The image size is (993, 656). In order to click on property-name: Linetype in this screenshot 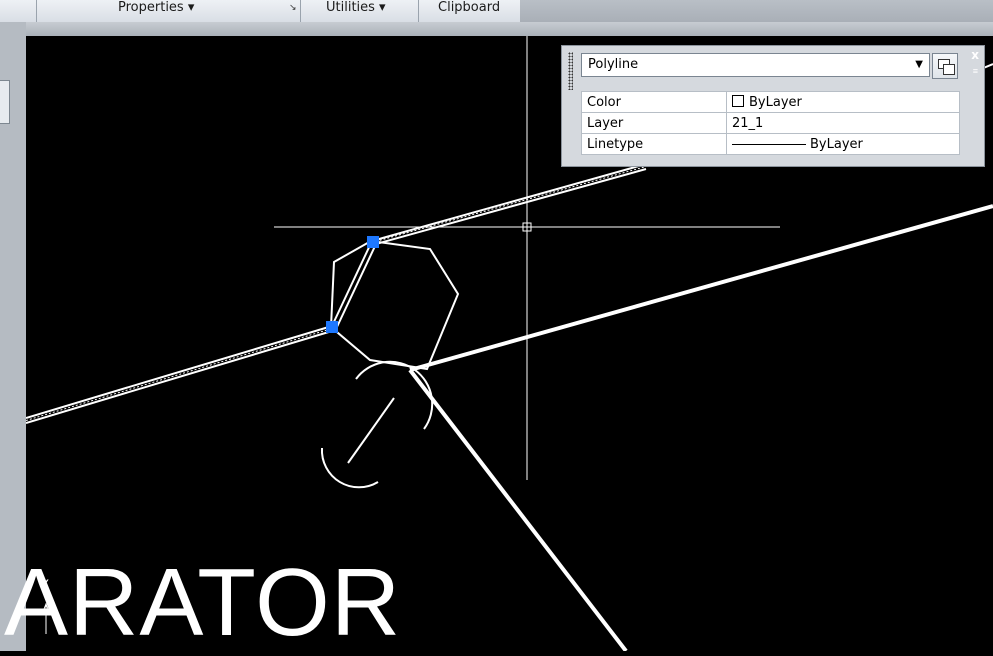, I will do `click(654, 144)`.